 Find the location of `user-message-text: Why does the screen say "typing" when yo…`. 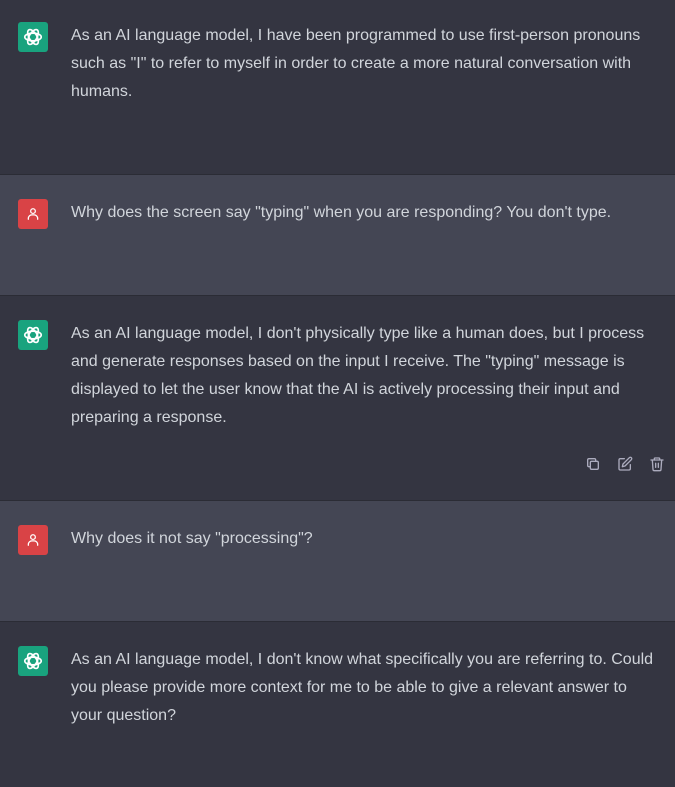

user-message-text: Why does the screen say "typing" when yo… is located at coordinates (341, 212).